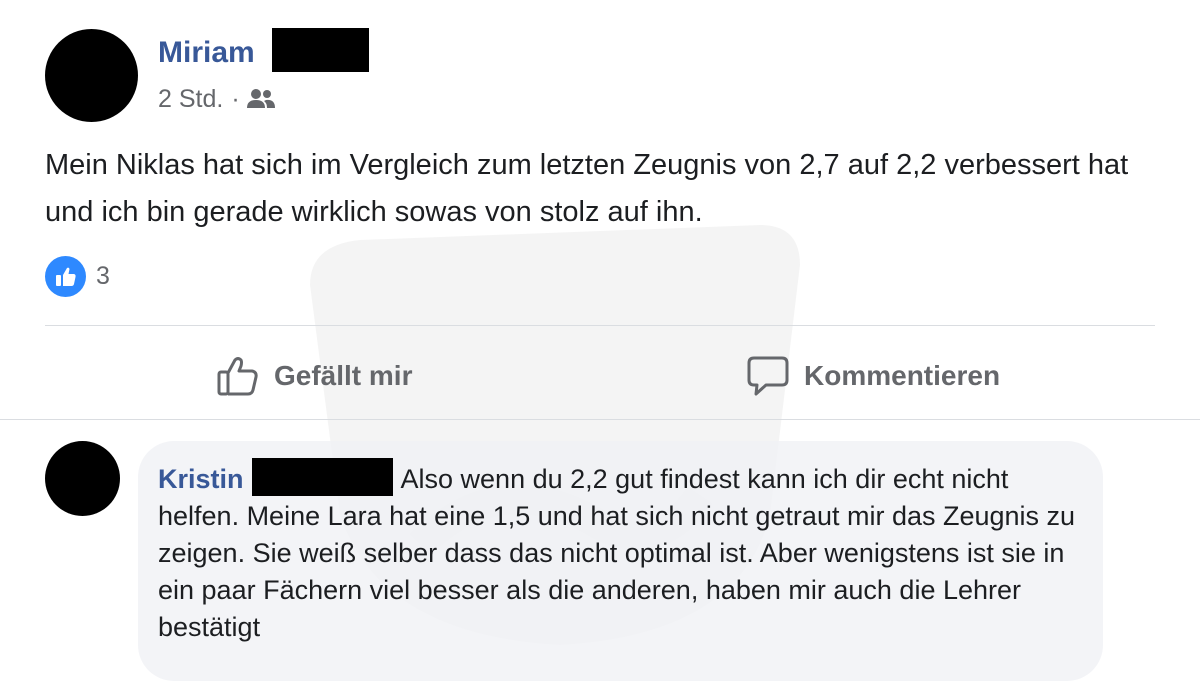 This screenshot has width=1200, height=681. I want to click on friends-icon, so click(261, 99).